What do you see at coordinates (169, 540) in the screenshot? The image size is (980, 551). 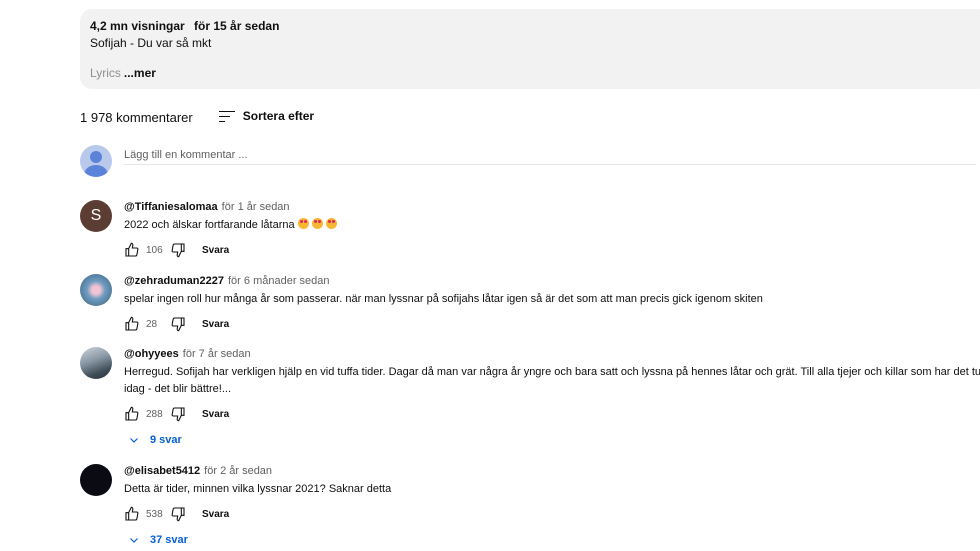 I see `replies-label: 37 svar` at bounding box center [169, 540].